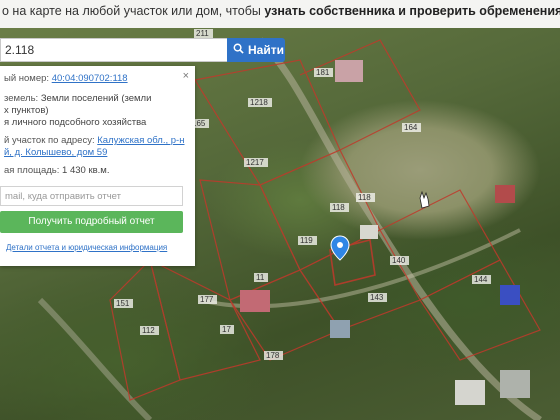  Describe the element at coordinates (207, 299) in the screenshot. I see `plot-number-label: 177` at that location.